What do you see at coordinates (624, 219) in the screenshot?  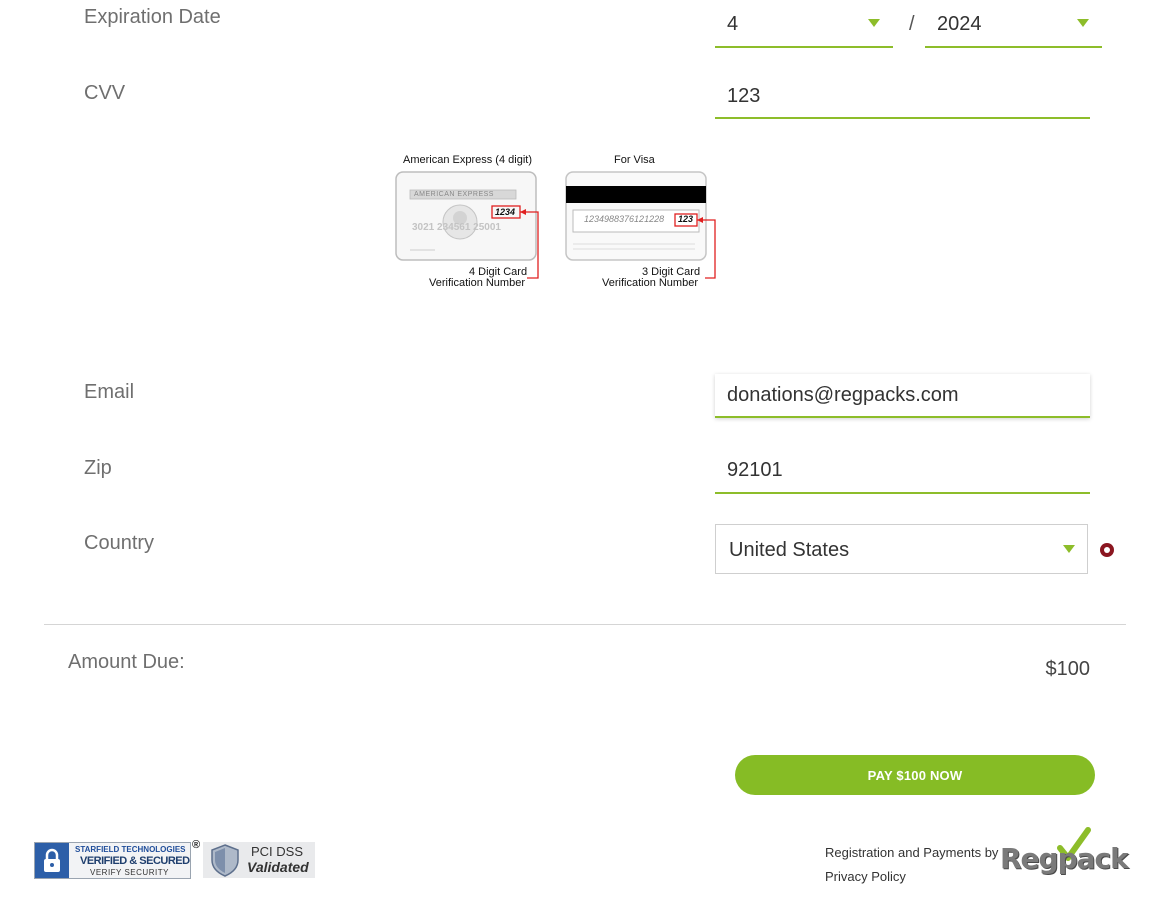 I see `visa-card-number: 1234988376121228` at bounding box center [624, 219].